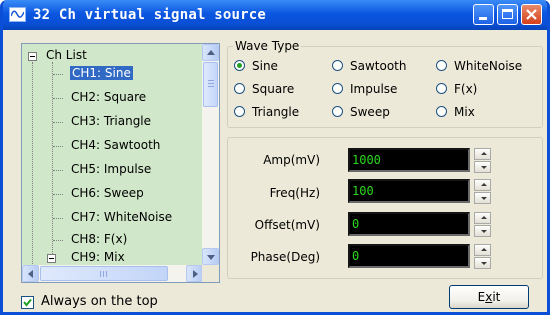  I want to click on exit-button: Exit, so click(489, 297).